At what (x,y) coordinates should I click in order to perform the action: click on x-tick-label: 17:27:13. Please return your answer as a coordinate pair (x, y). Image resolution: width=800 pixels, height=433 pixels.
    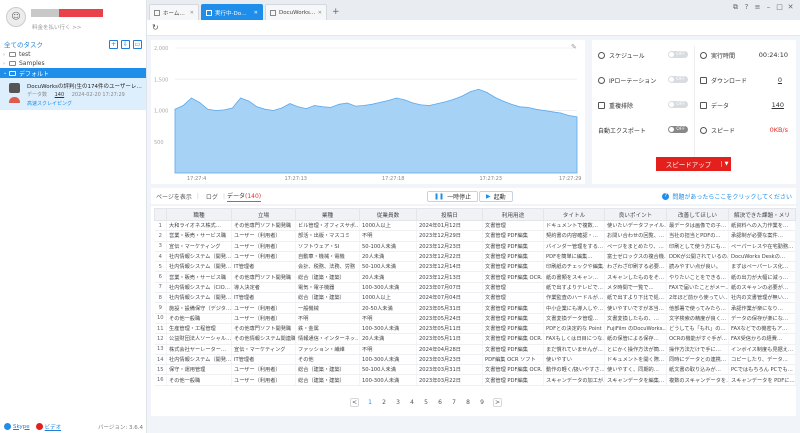
    Looking at the image, I should click on (296, 179).